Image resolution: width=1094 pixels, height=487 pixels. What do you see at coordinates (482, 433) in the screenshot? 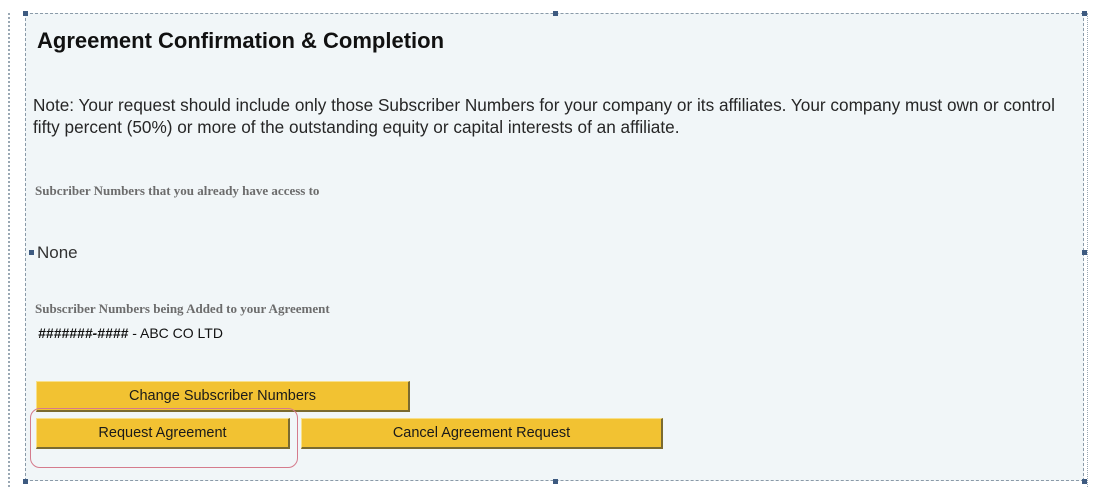
I see `cancel-agreement-request-button: Cancel Agreement Request` at bounding box center [482, 433].